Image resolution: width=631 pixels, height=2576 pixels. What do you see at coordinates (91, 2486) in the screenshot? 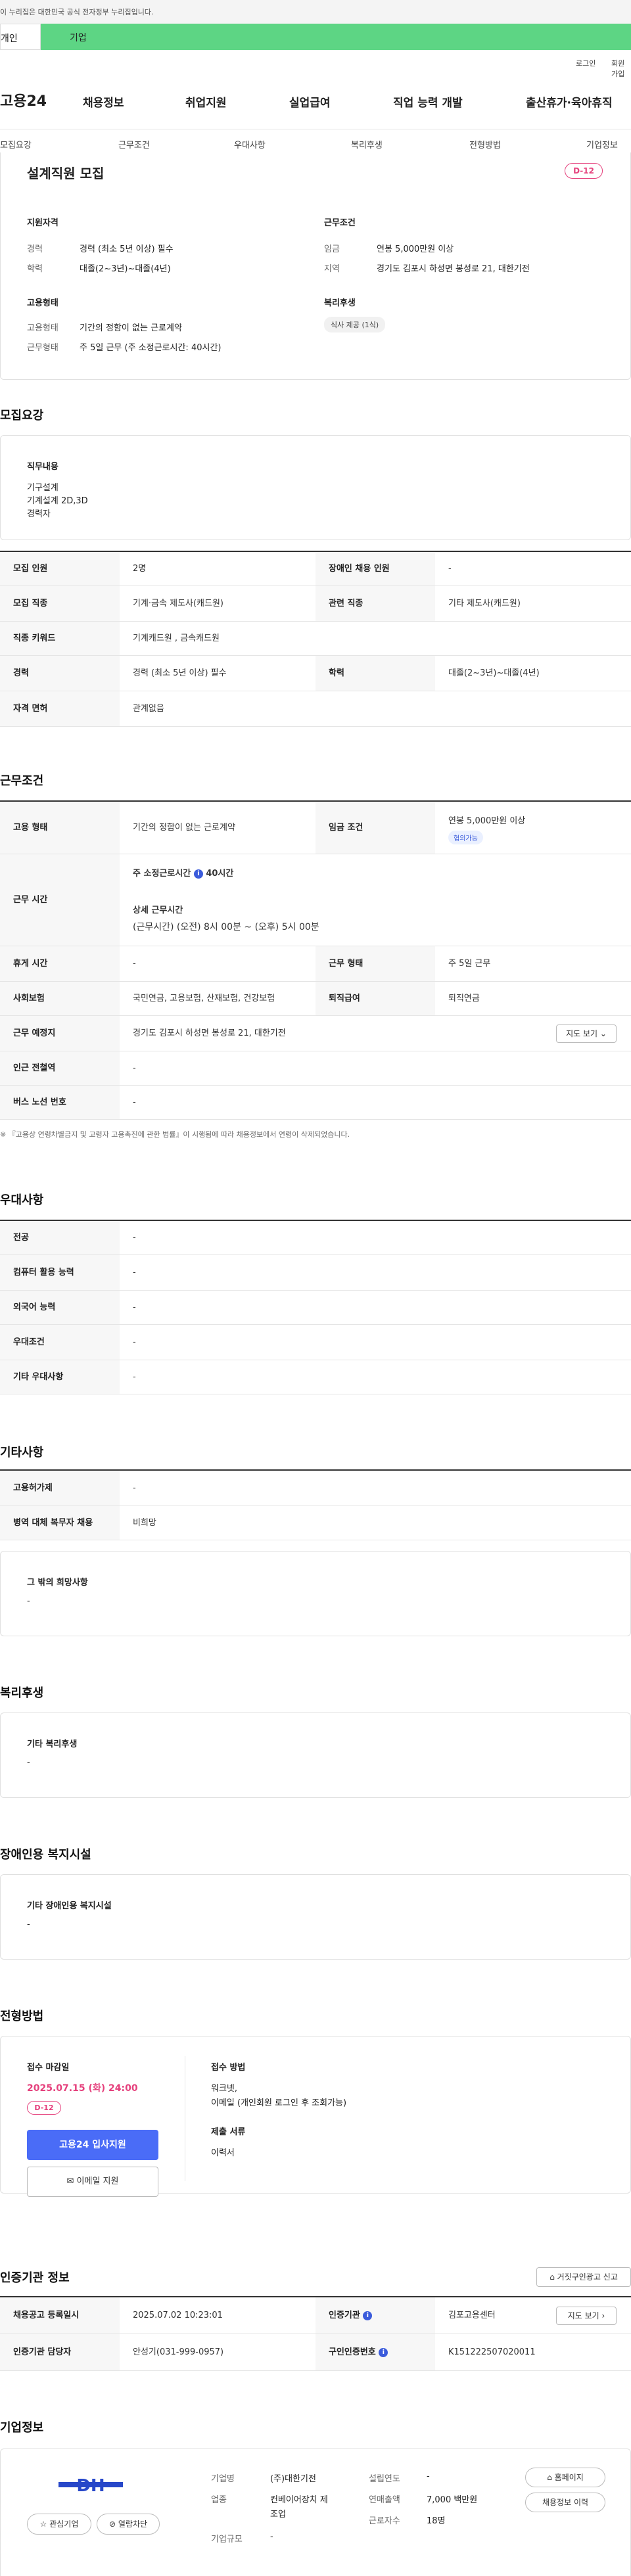
I see `svg-text: DH` at bounding box center [91, 2486].